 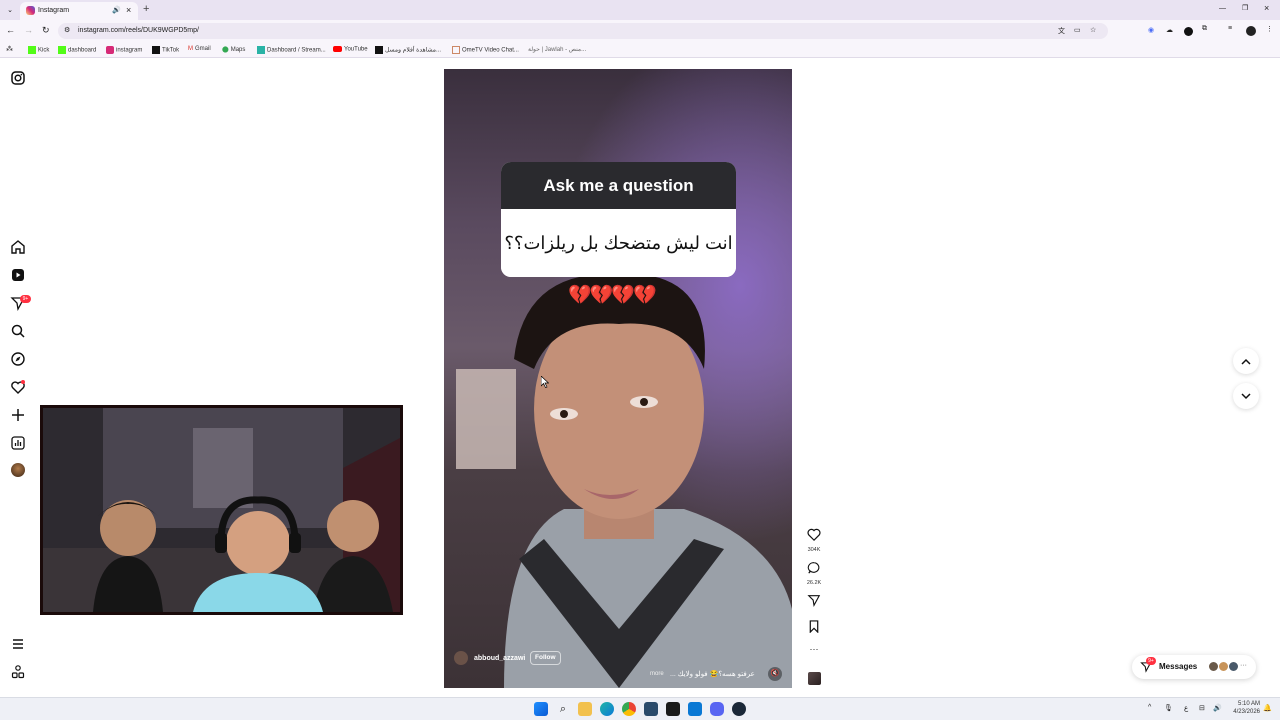 I want to click on menu-hamburger-icon, so click(x=18, y=644).